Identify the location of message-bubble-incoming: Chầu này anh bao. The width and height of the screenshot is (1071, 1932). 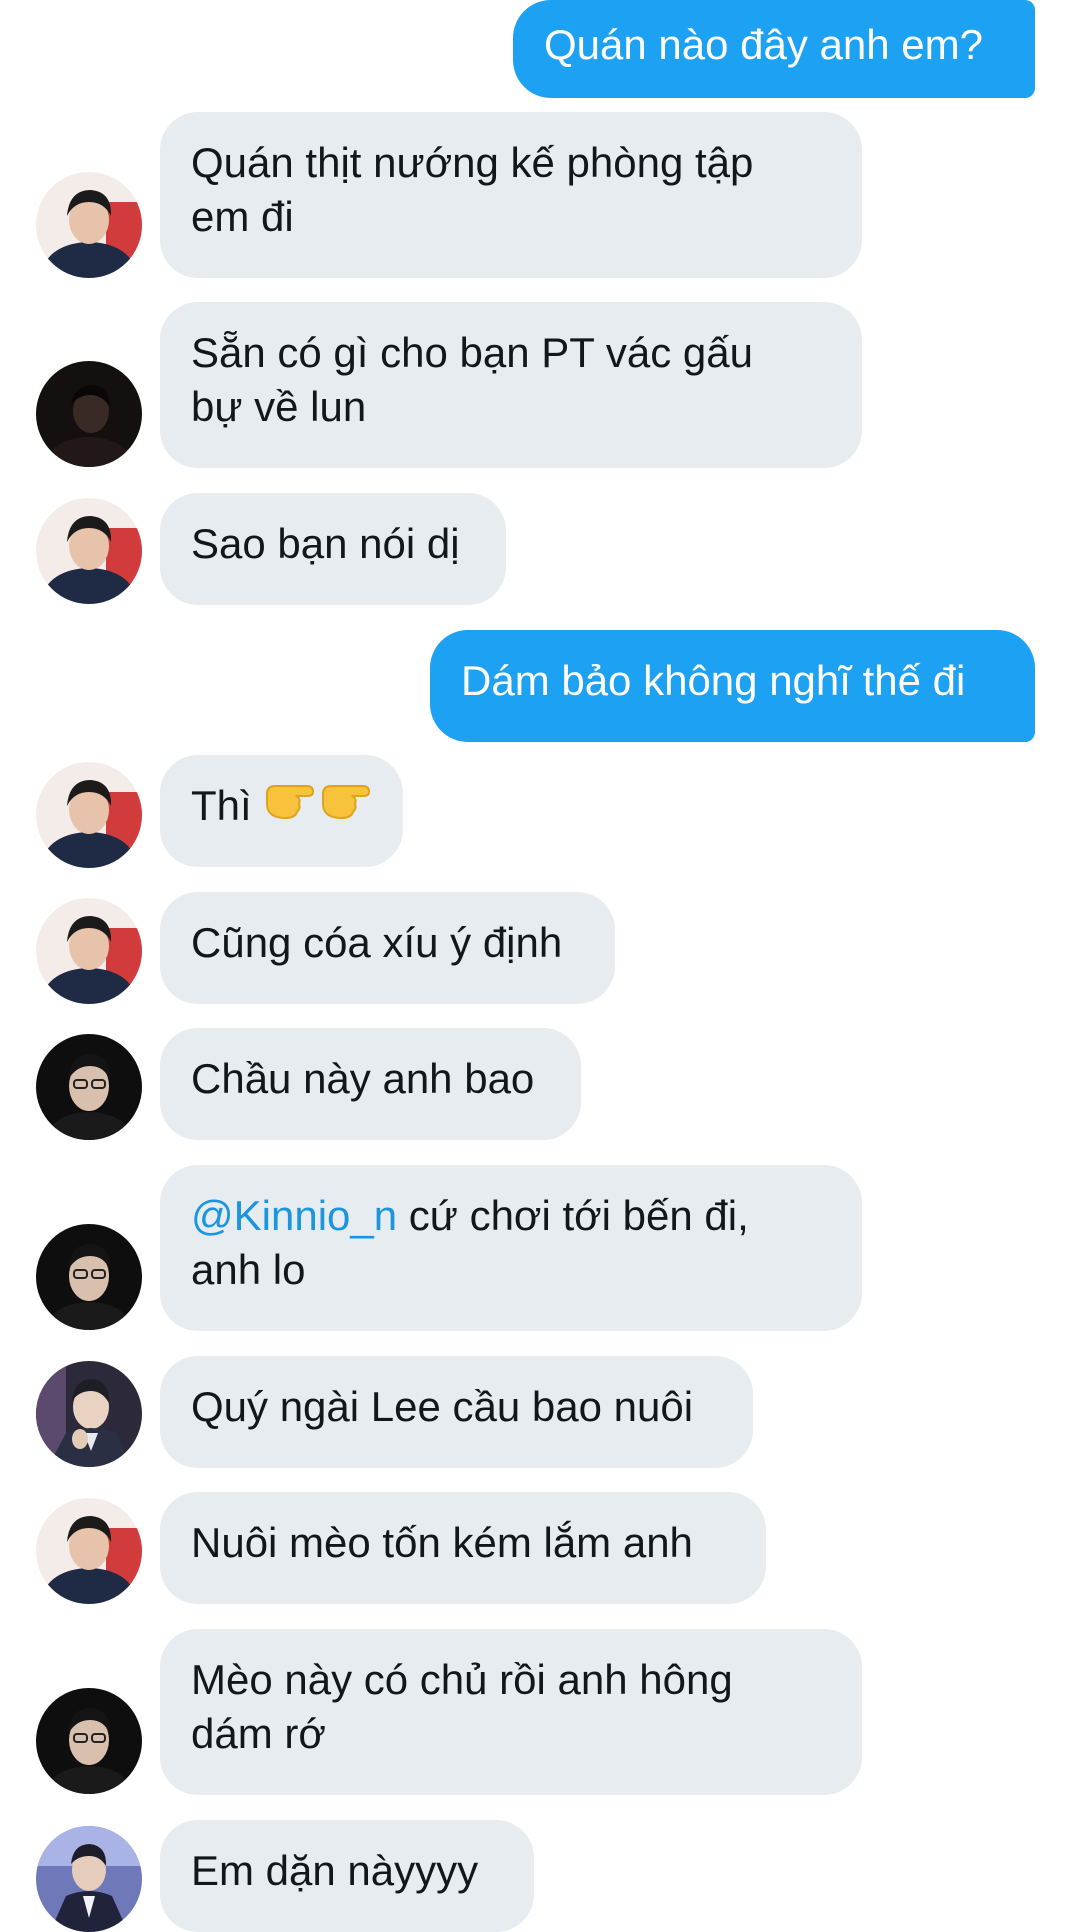
(370, 1084).